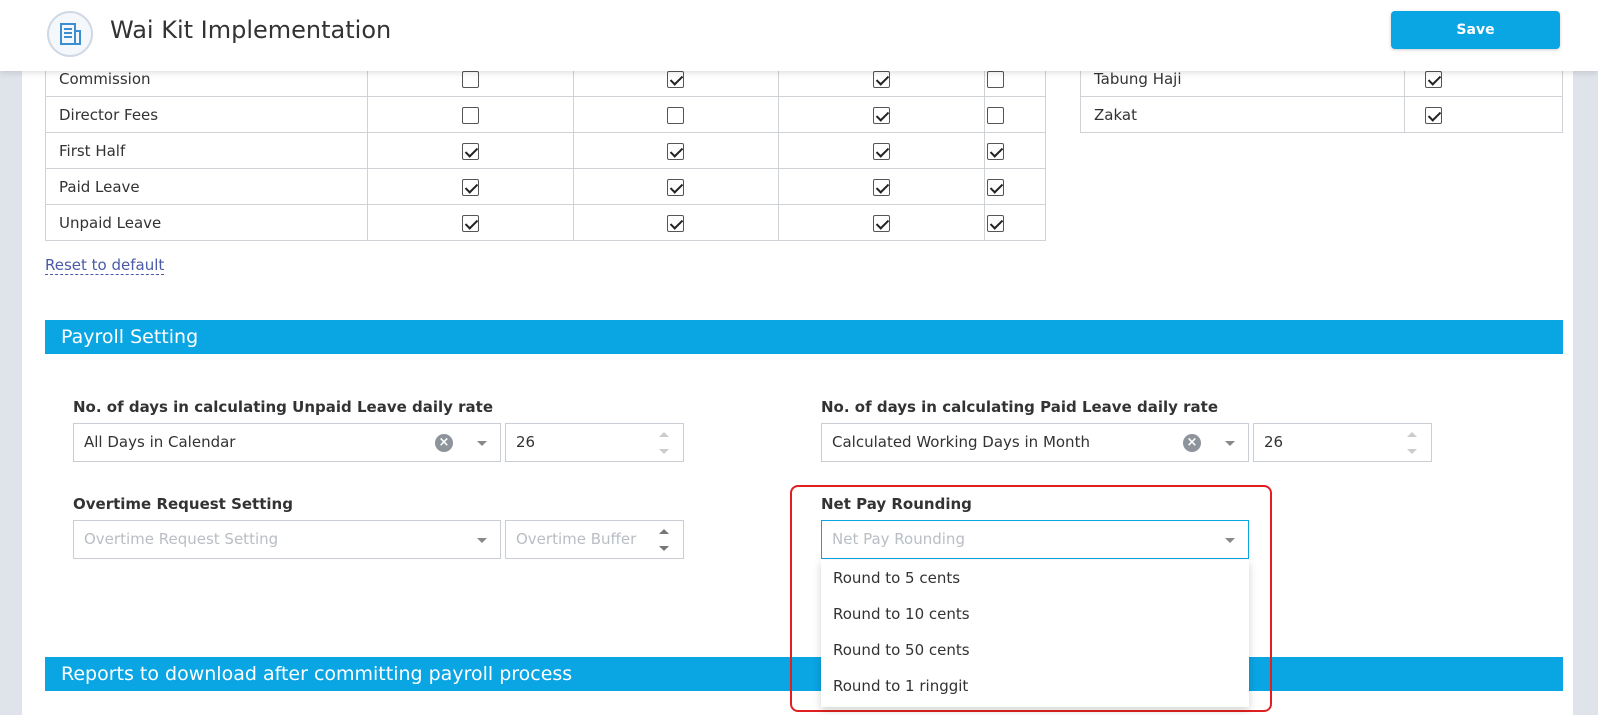 The width and height of the screenshot is (1598, 715). What do you see at coordinates (1475, 30) in the screenshot?
I see `save-button: Save` at bounding box center [1475, 30].